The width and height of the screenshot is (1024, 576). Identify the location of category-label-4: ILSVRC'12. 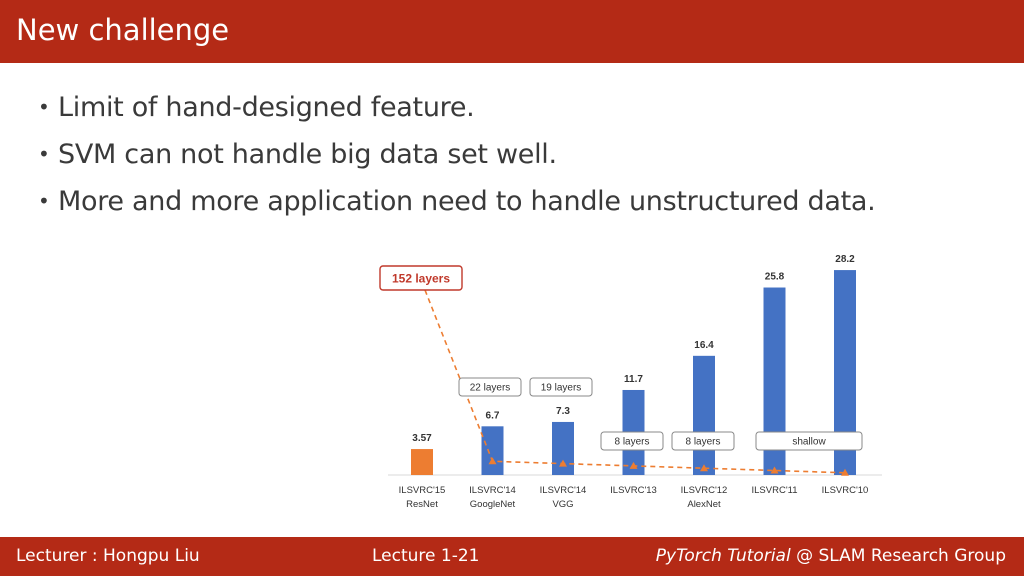
(704, 490).